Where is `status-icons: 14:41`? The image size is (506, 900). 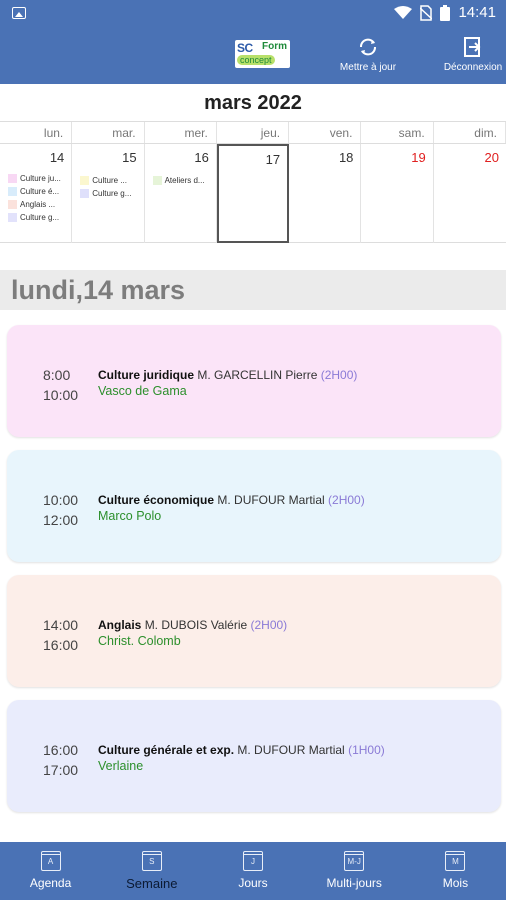
status-icons: 14:41 is located at coordinates (445, 12).